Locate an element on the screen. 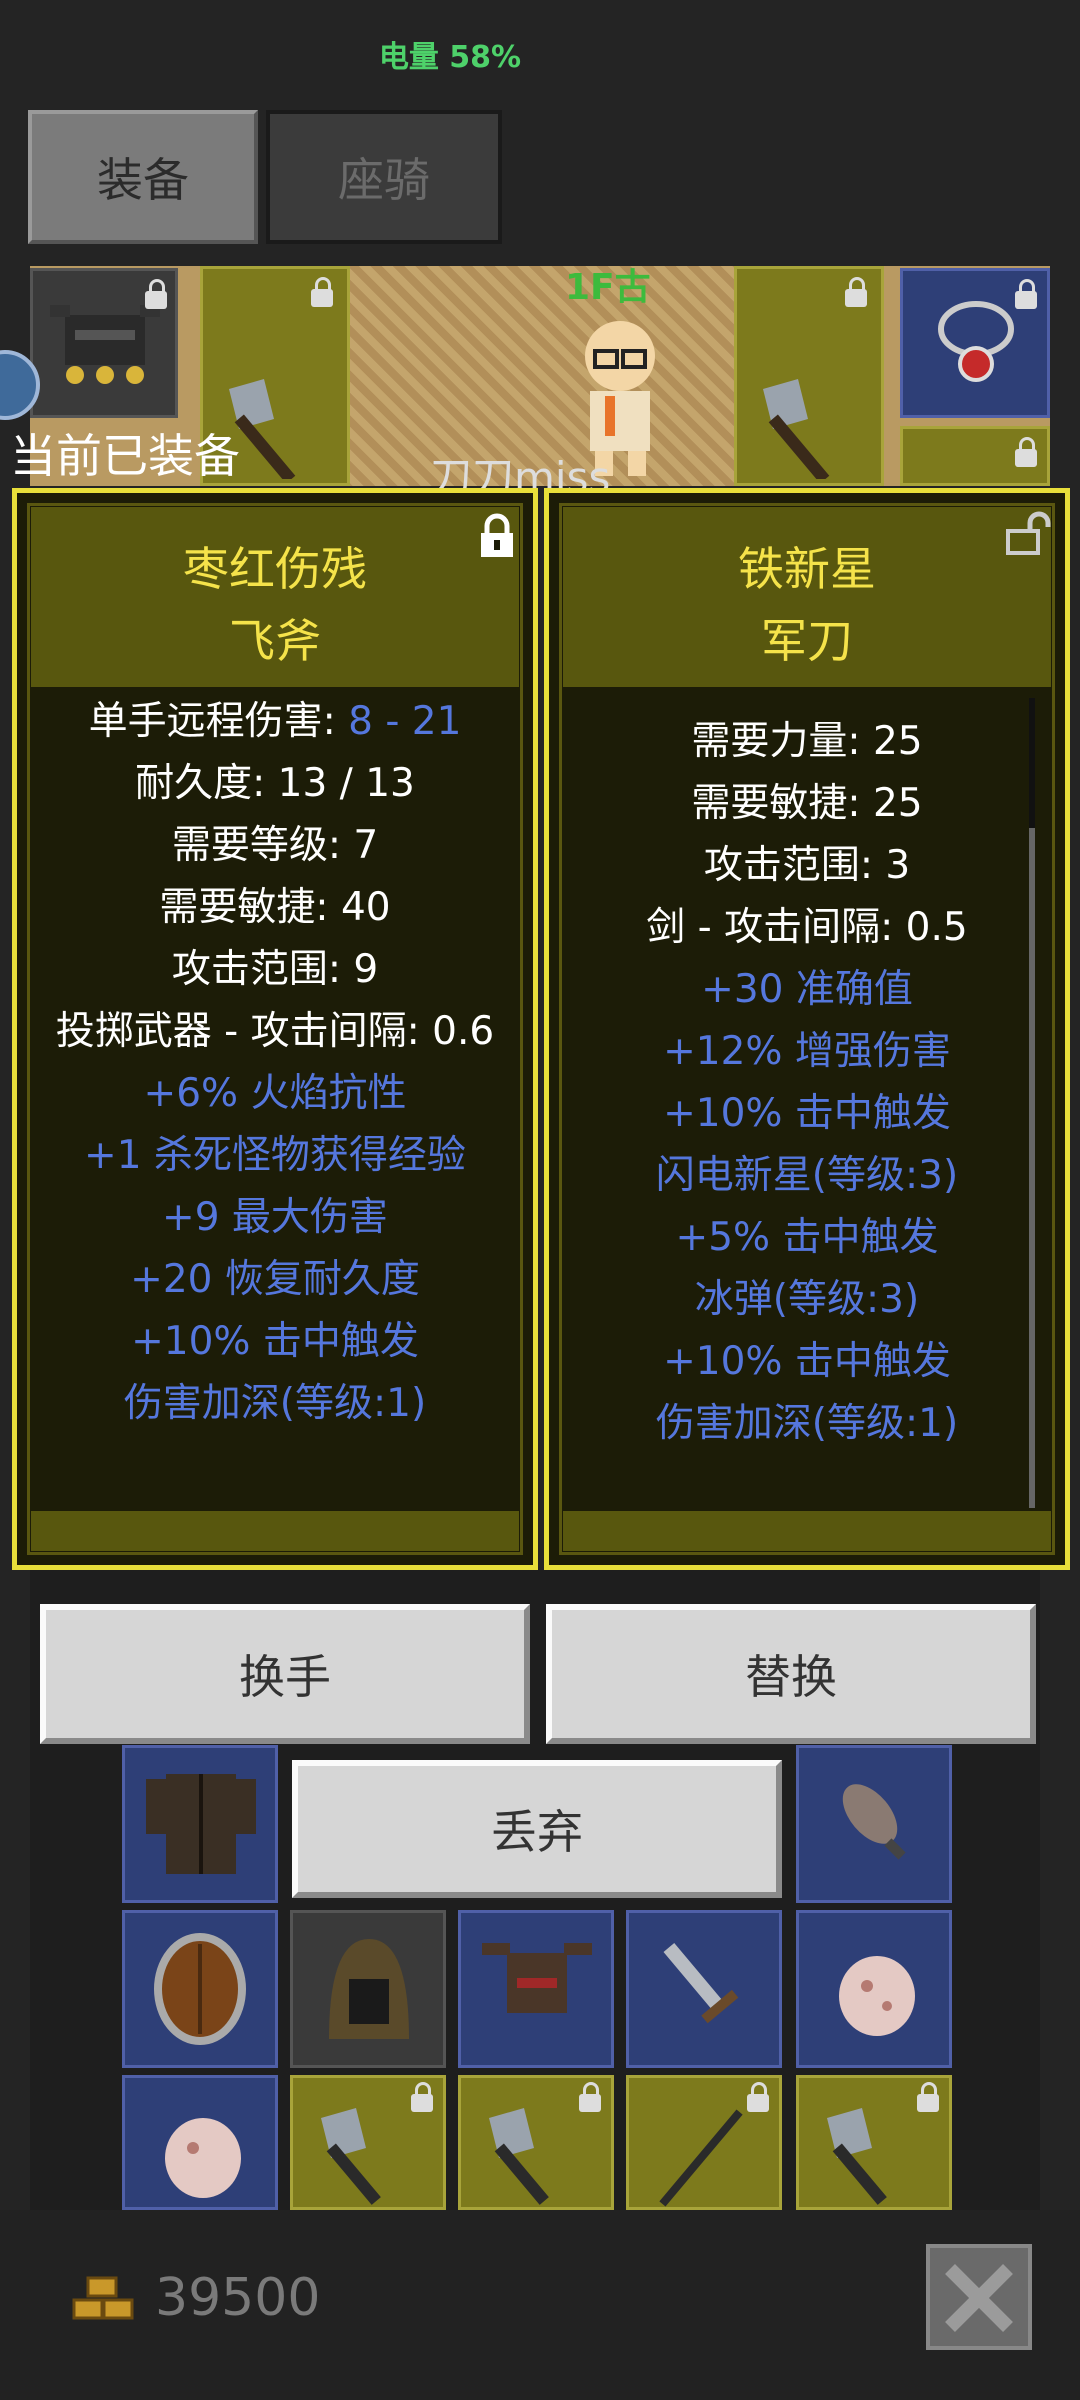 This screenshot has width=1080, height=2400. affix: +1 杀死怪物获得经验 is located at coordinates (275, 1155).